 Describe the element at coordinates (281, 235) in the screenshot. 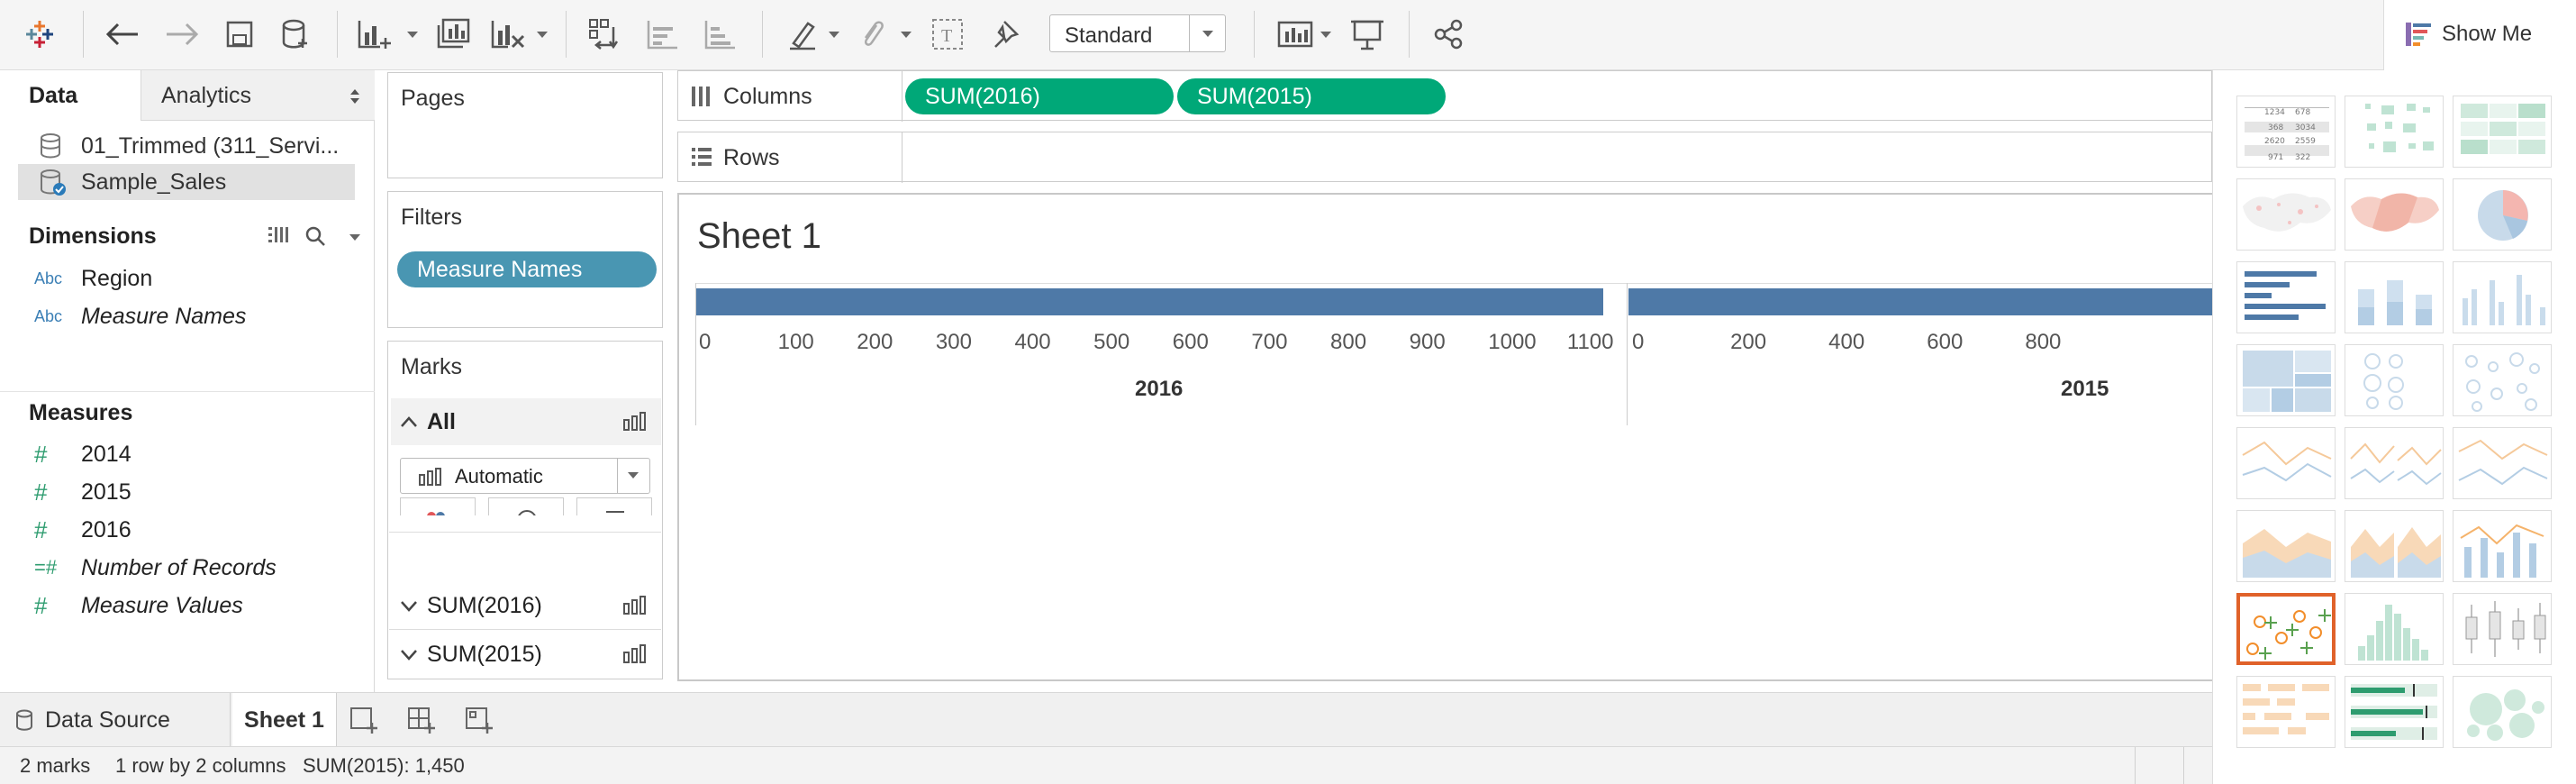

I see `view-list-icon` at that location.